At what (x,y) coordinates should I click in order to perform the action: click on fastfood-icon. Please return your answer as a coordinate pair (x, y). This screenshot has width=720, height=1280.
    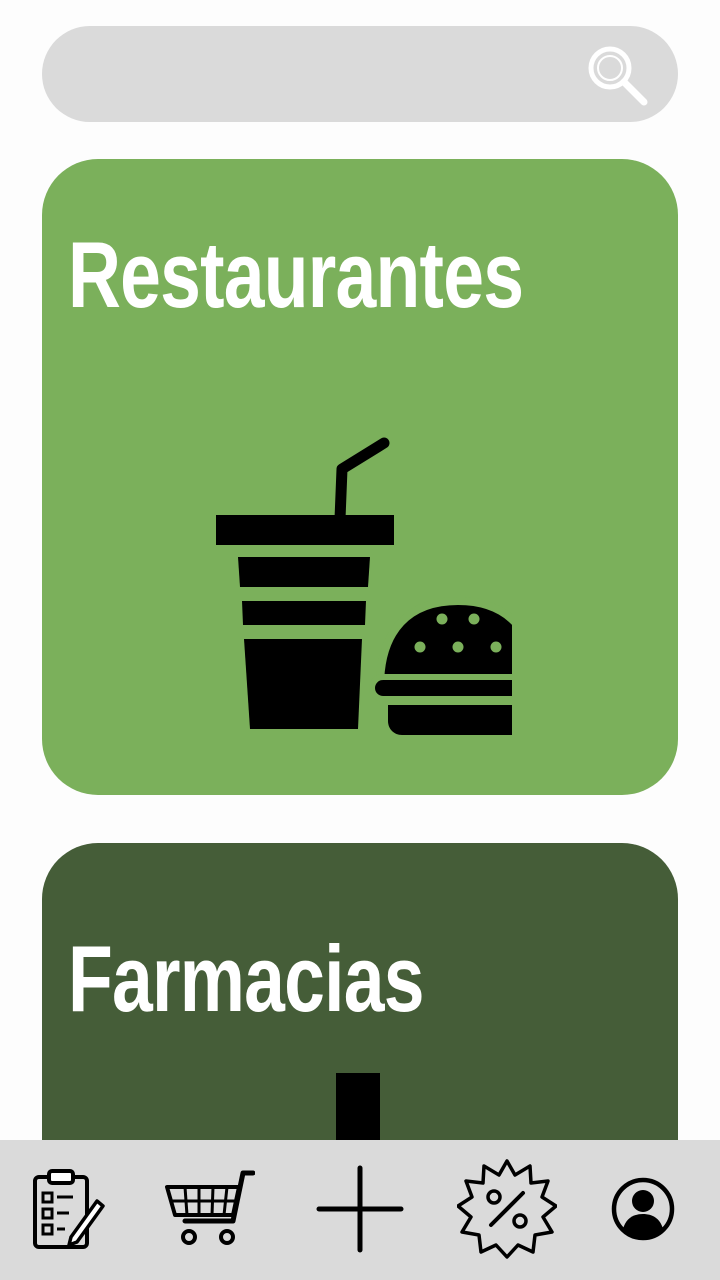
    Looking at the image, I should click on (364, 586).